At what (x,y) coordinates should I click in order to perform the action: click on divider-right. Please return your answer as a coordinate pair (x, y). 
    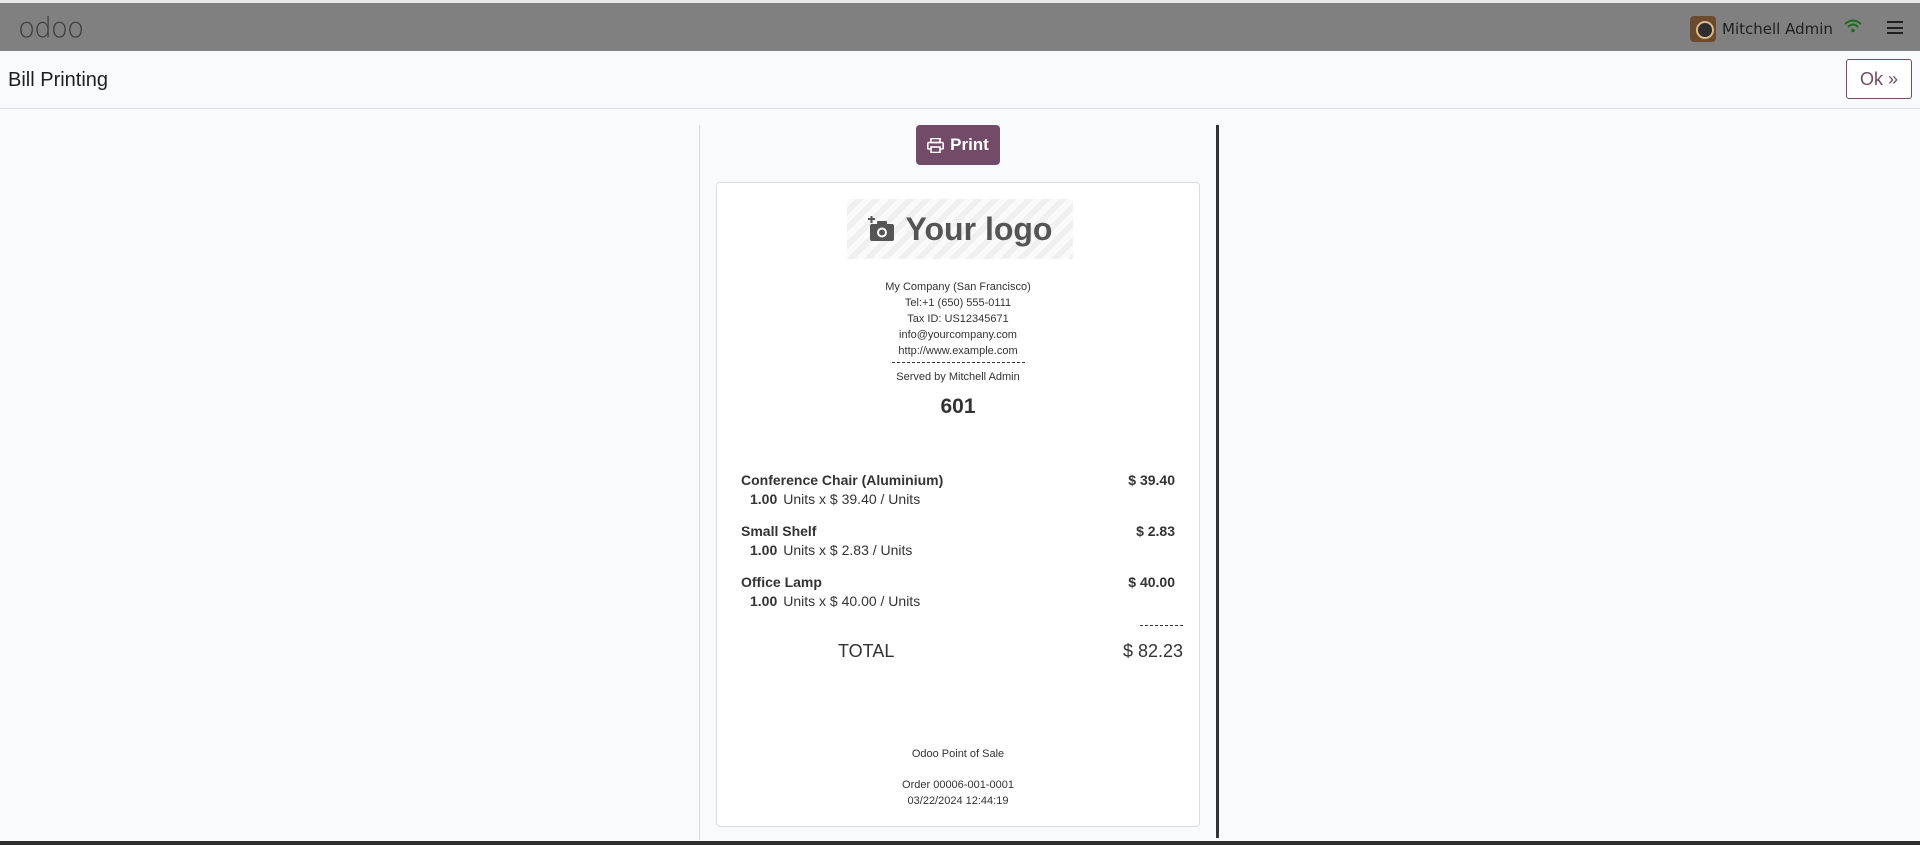
    Looking at the image, I should click on (1217, 481).